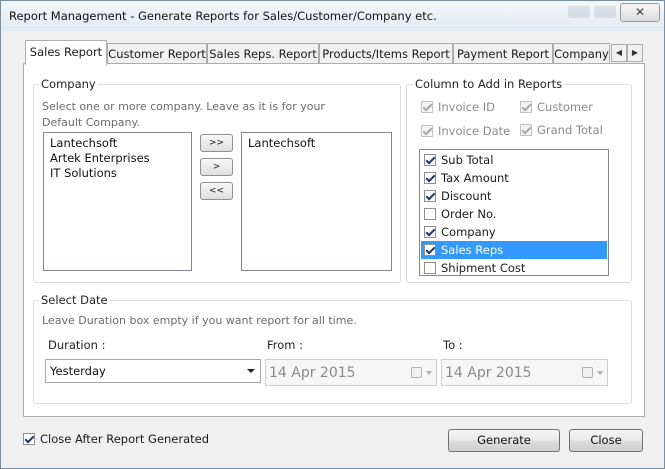 The height and width of the screenshot is (469, 665). Describe the element at coordinates (74, 300) in the screenshot. I see `select-date-group-label: Select Date` at that location.